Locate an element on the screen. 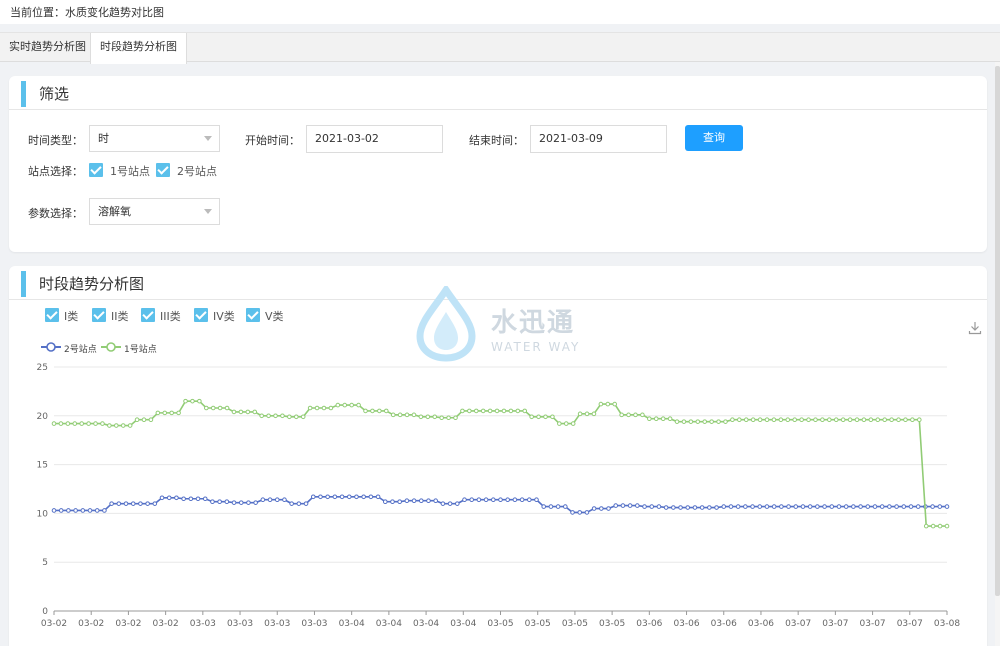  class-5-label: V类 is located at coordinates (274, 316).